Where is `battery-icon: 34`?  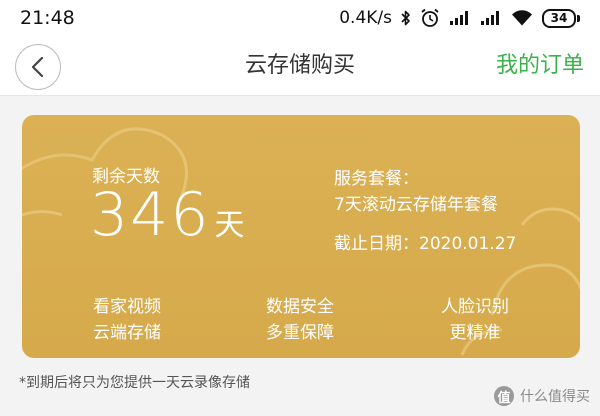
battery-icon: 34 is located at coordinates (561, 18).